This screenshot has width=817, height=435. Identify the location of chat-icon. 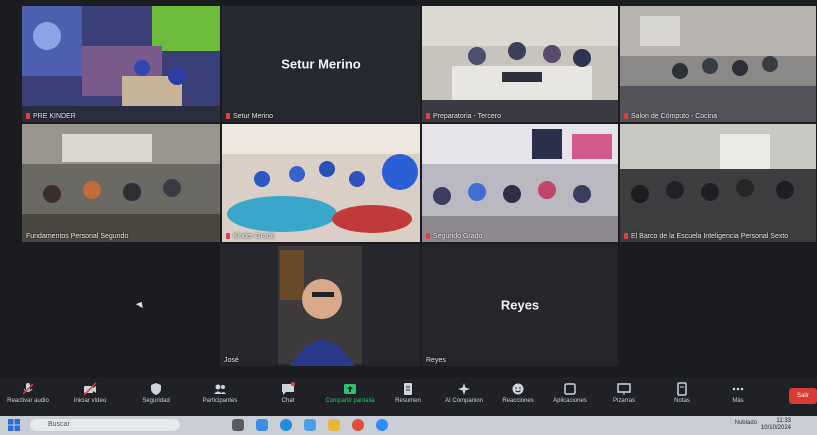
(288, 388).